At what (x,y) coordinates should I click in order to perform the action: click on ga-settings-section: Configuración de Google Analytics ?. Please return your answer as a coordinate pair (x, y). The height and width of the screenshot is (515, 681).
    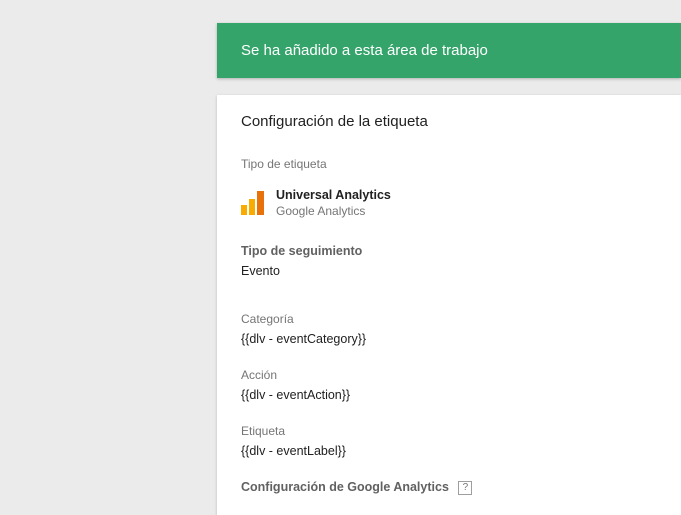
    Looking at the image, I should click on (357, 487).